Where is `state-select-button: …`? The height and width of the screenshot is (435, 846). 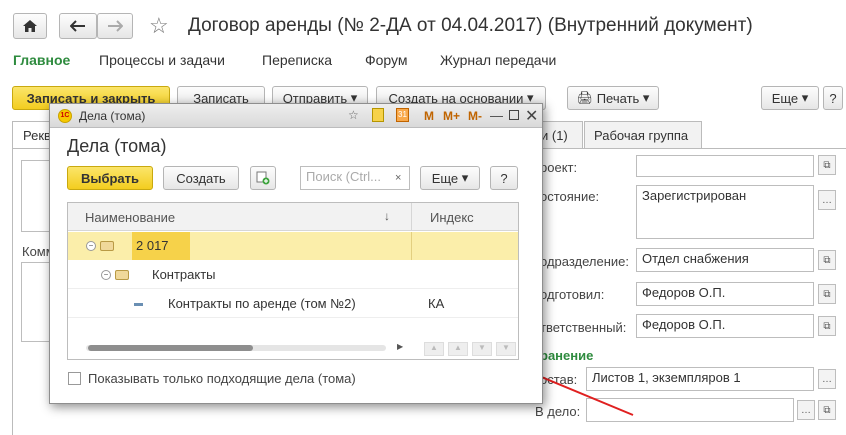
state-select-button: … is located at coordinates (827, 200).